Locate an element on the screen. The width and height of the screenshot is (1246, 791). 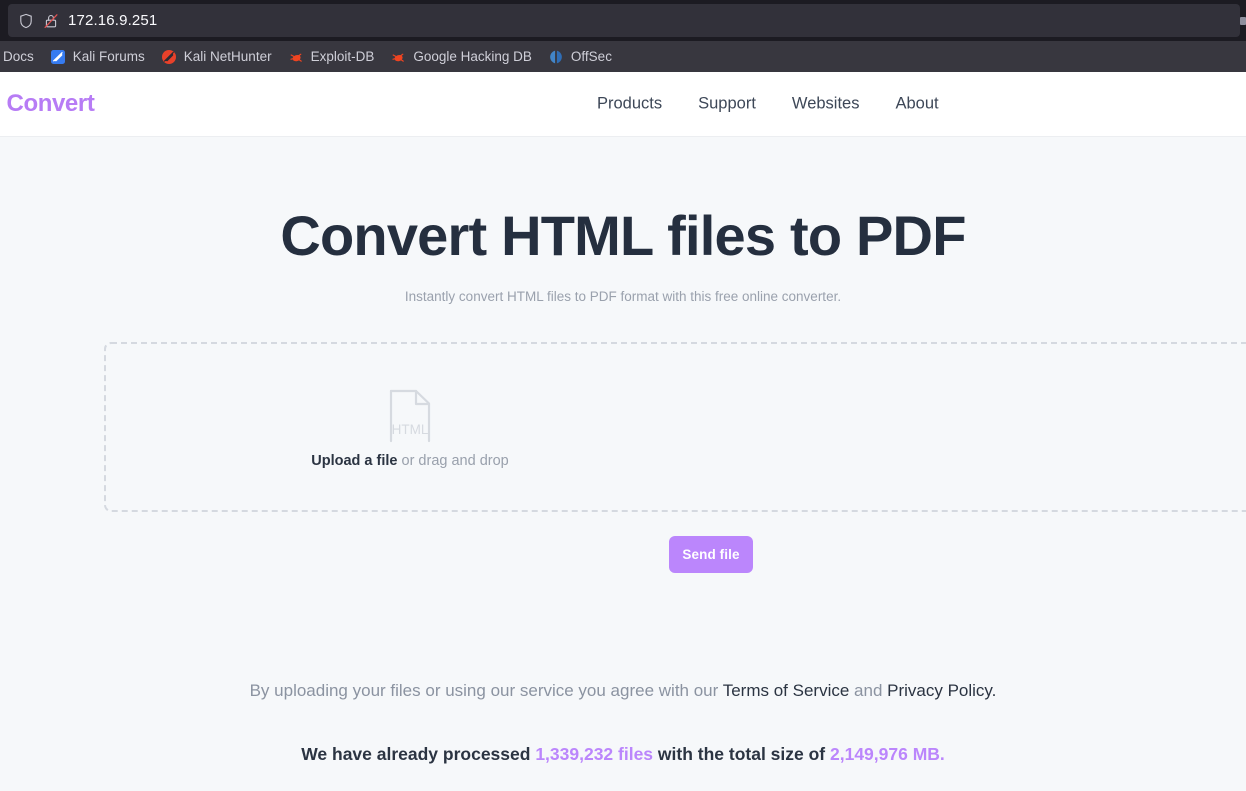
google-hacking-db-icon is located at coordinates (398, 57).